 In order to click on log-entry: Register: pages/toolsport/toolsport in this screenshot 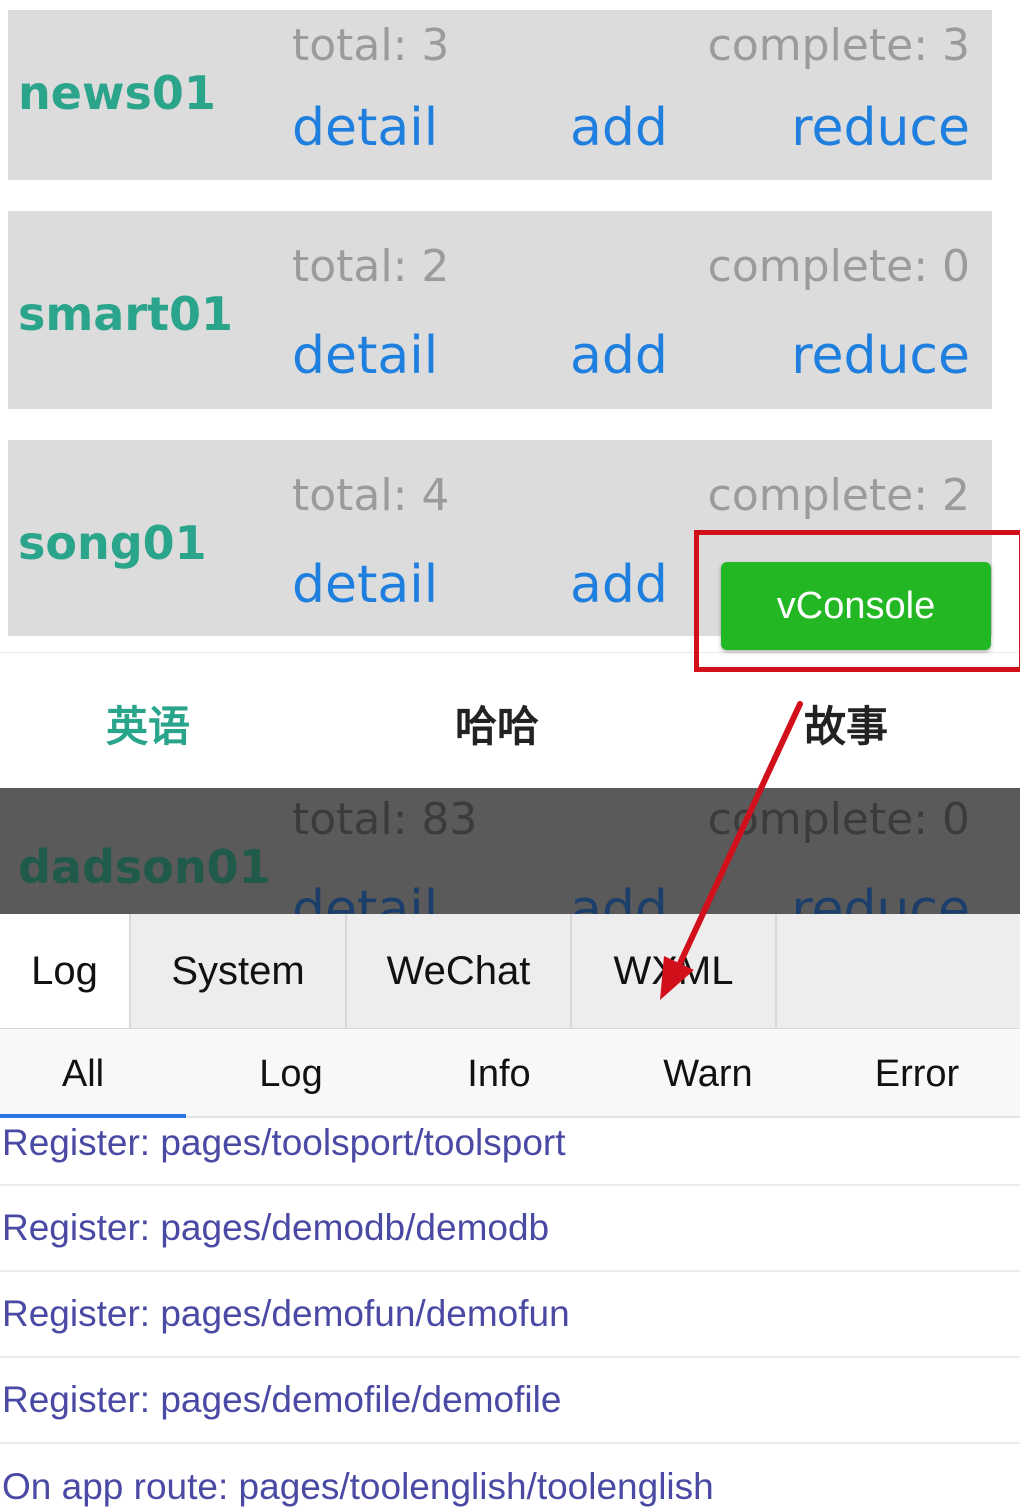, I will do `click(510, 1152)`.